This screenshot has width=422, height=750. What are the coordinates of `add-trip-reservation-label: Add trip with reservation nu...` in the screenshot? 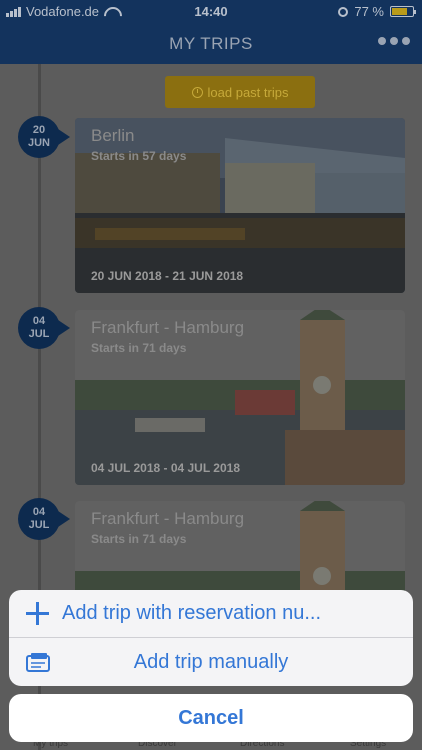 It's located at (192, 613).